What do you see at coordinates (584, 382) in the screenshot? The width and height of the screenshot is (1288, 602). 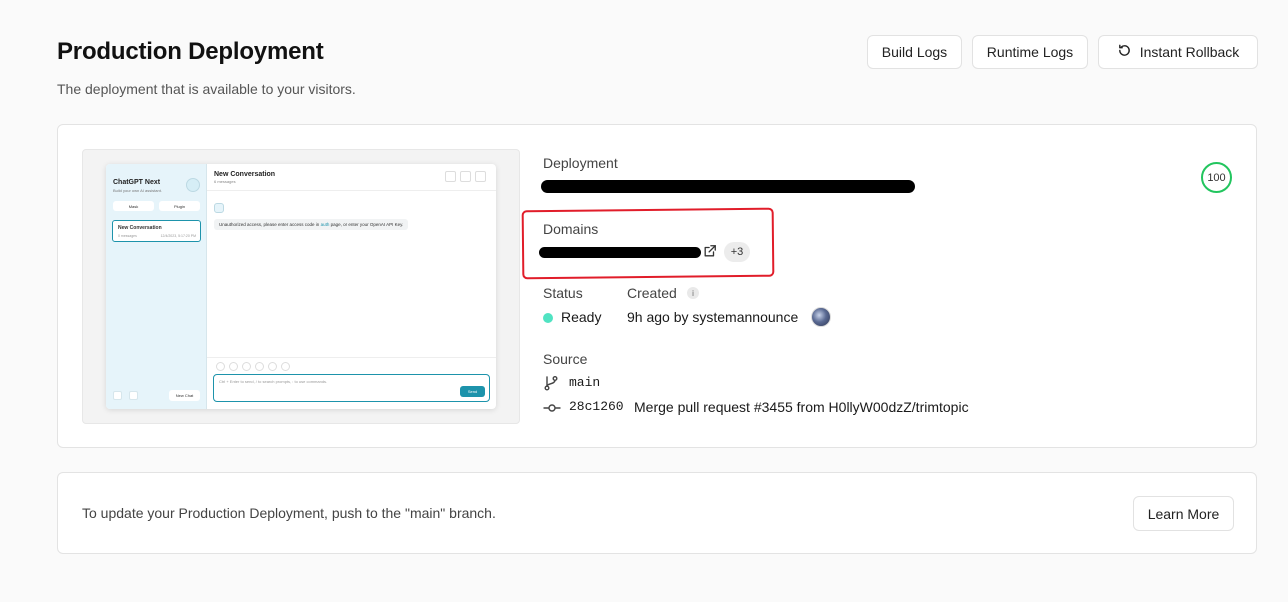 I see `branch-name: main` at bounding box center [584, 382].